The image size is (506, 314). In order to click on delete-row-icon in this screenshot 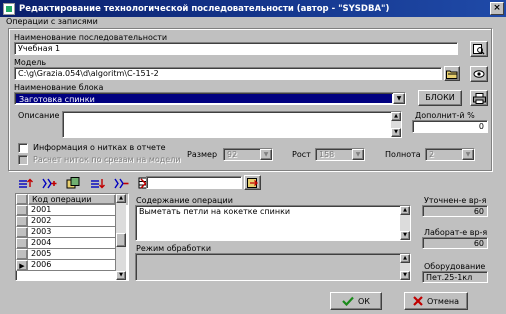, I will do `click(121, 183)`.